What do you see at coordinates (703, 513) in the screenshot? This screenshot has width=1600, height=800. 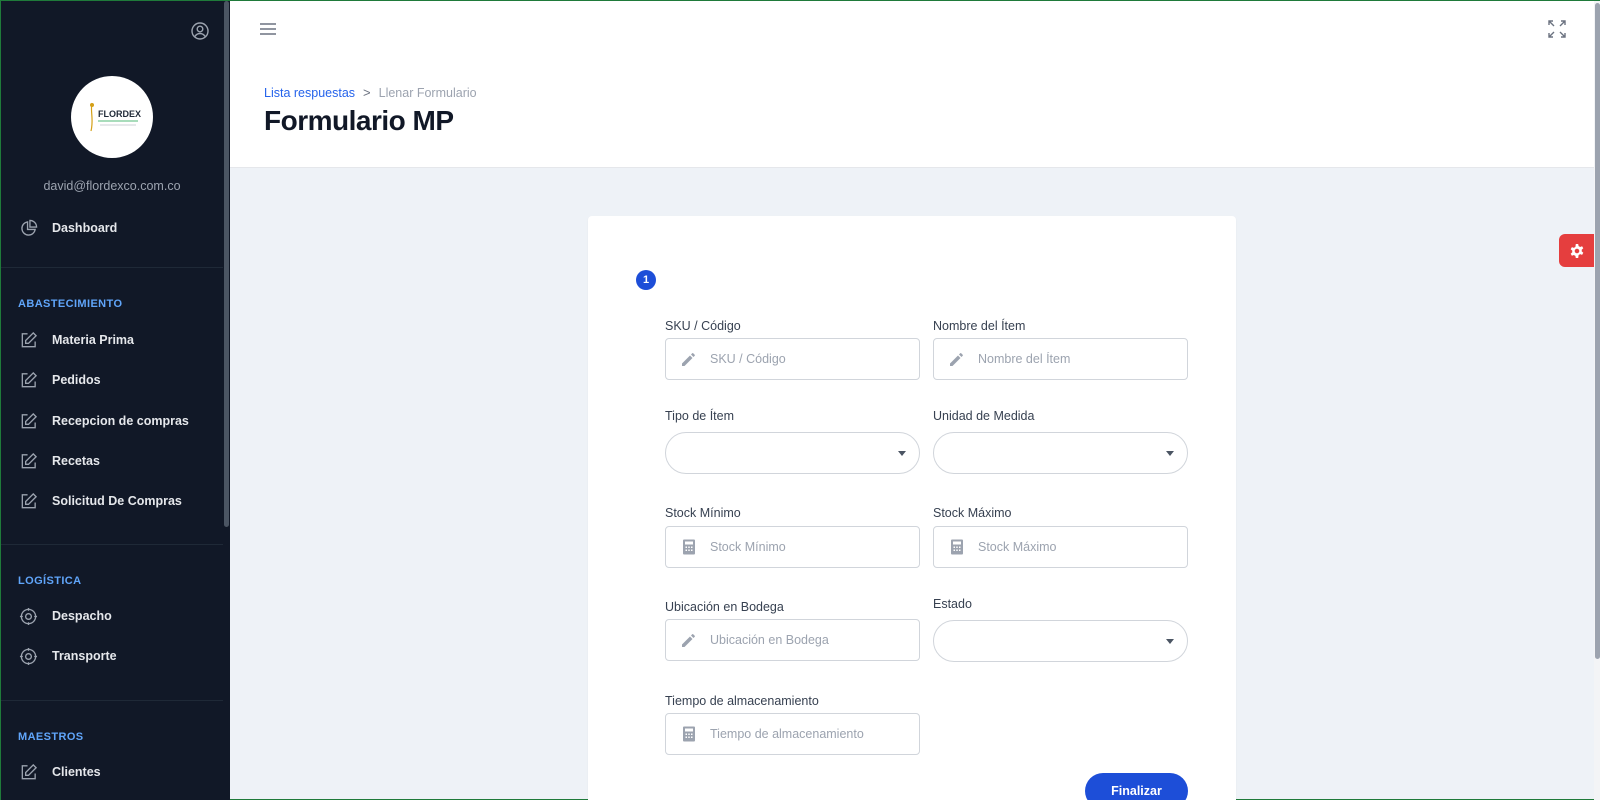 I see `stock-min-label: Stock Mínimo` at bounding box center [703, 513].